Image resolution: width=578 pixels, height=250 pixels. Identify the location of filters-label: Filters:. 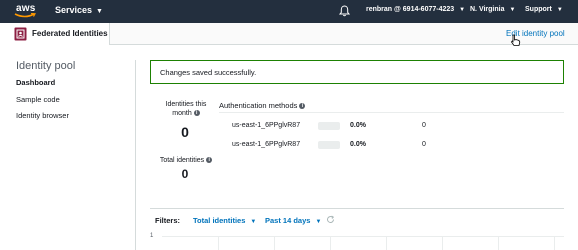
(168, 220).